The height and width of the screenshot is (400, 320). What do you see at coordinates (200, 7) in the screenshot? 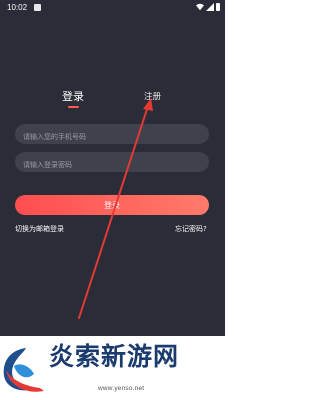
I see `wifi-icon` at bounding box center [200, 7].